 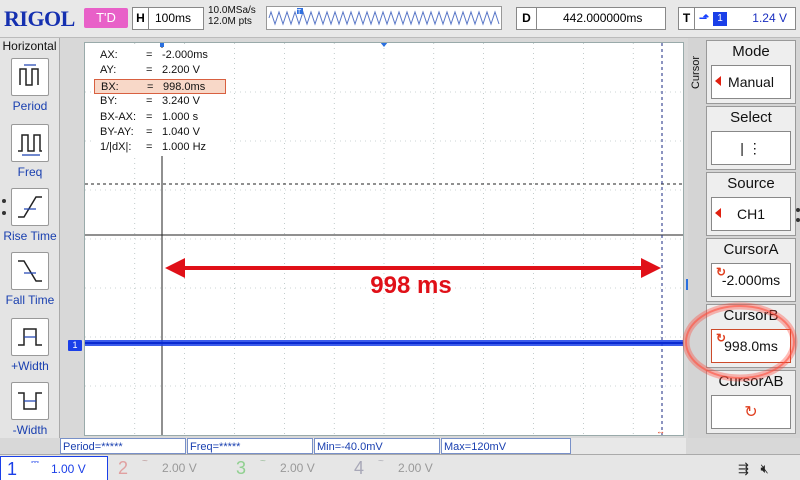 What do you see at coordinates (160, 70) in the screenshot?
I see `cursor-readout-row: AY: = 2.200 V` at bounding box center [160, 70].